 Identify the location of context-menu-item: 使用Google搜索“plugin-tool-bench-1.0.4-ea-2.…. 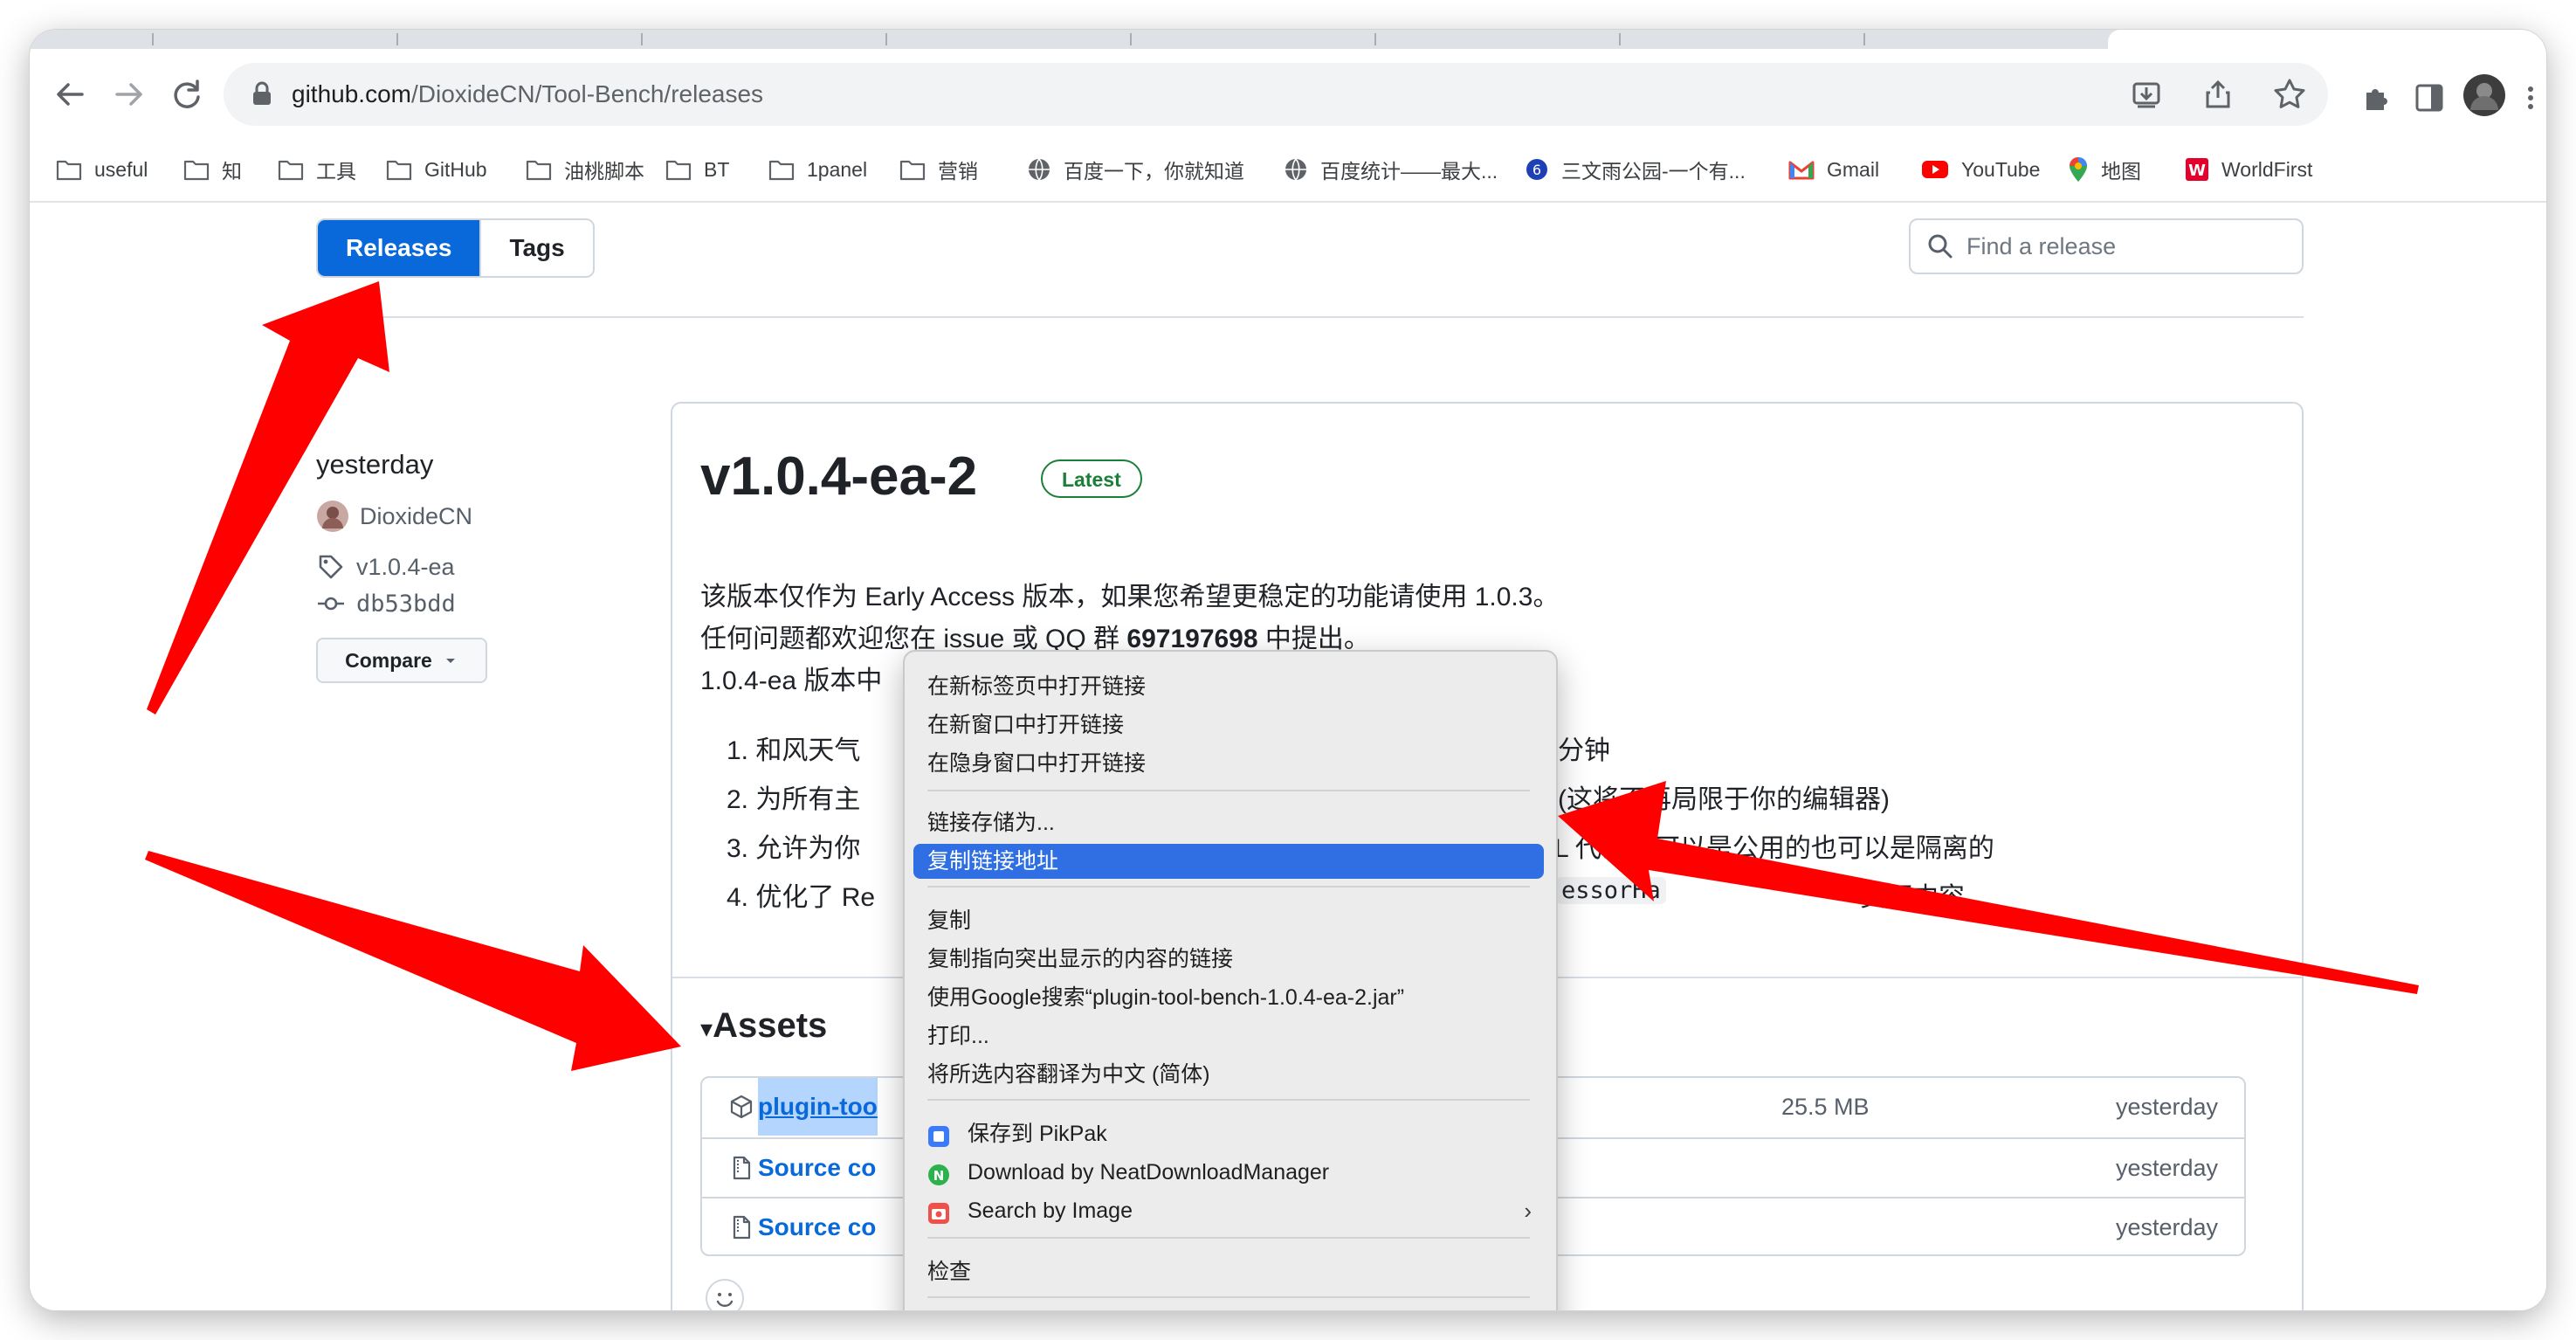
(1228, 998).